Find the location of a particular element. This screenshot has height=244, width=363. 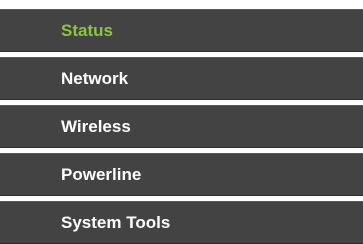

menu-item-label: Wireless is located at coordinates (96, 126).